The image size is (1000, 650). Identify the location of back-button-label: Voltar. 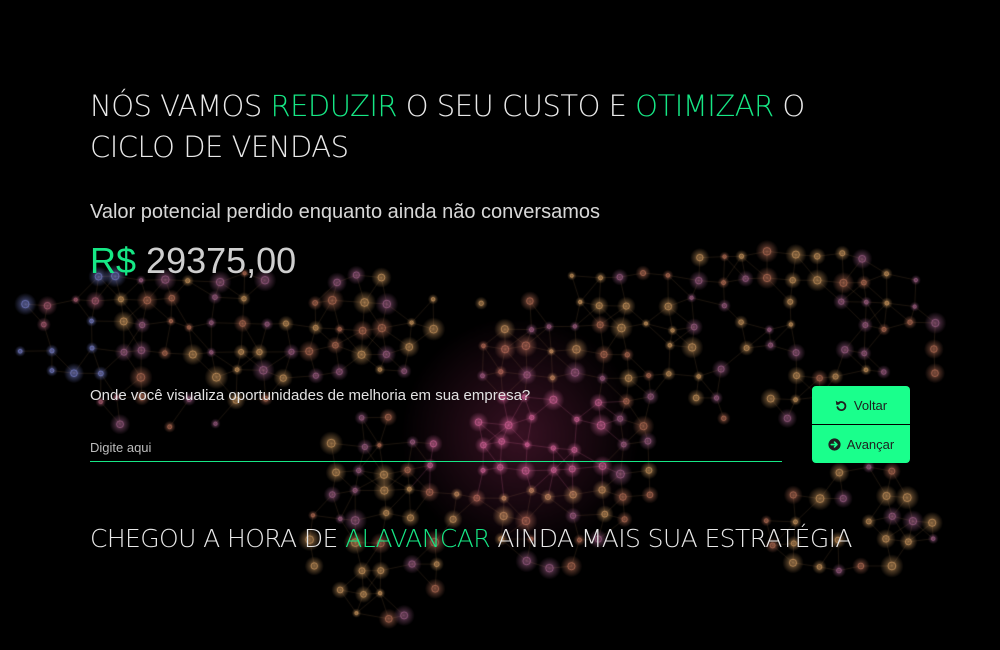
(870, 405).